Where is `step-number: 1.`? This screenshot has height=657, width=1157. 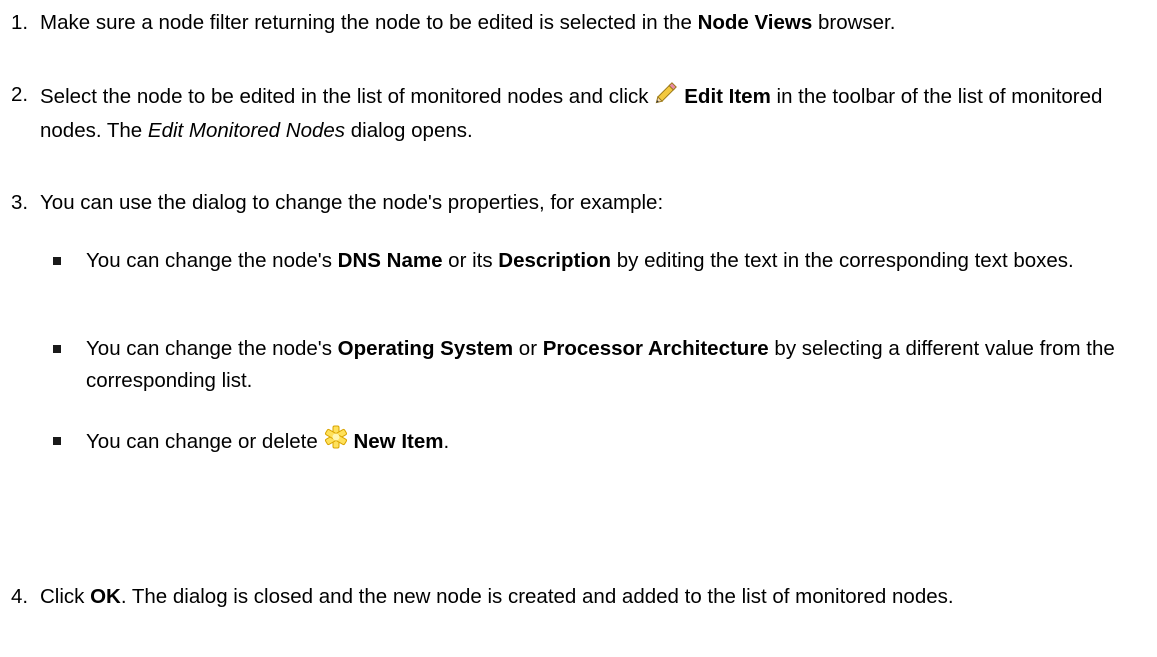 step-number: 1. is located at coordinates (20, 22).